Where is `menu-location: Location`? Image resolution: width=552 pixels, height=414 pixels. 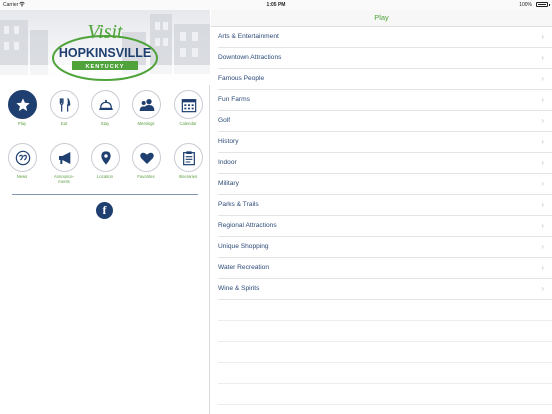 menu-location: Location is located at coordinates (105, 161).